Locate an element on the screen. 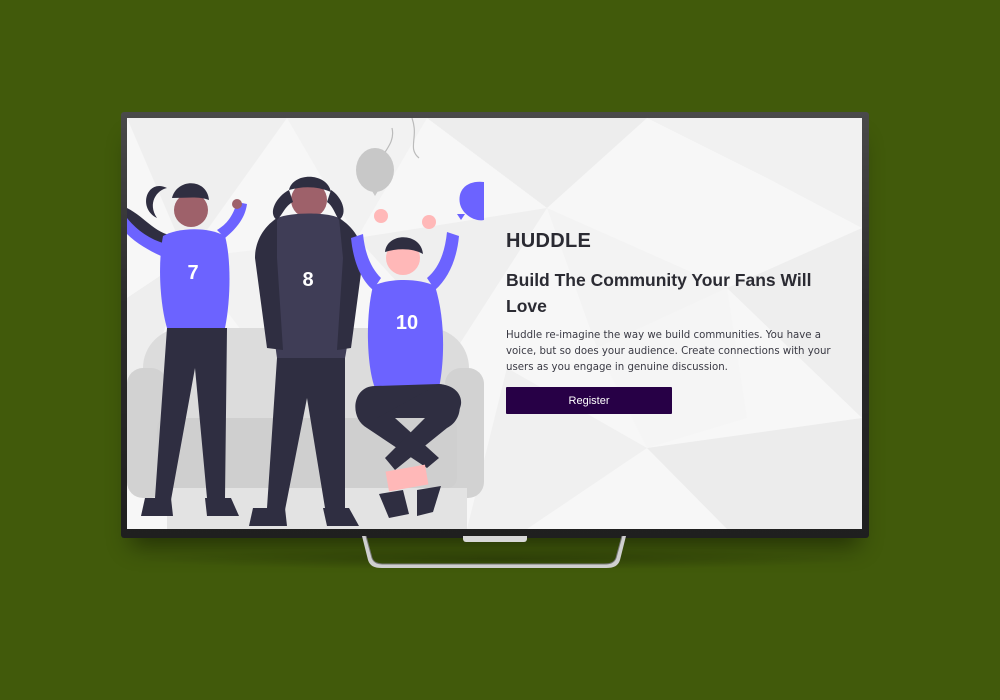  brand-logo: HUDDLE is located at coordinates (549, 241).